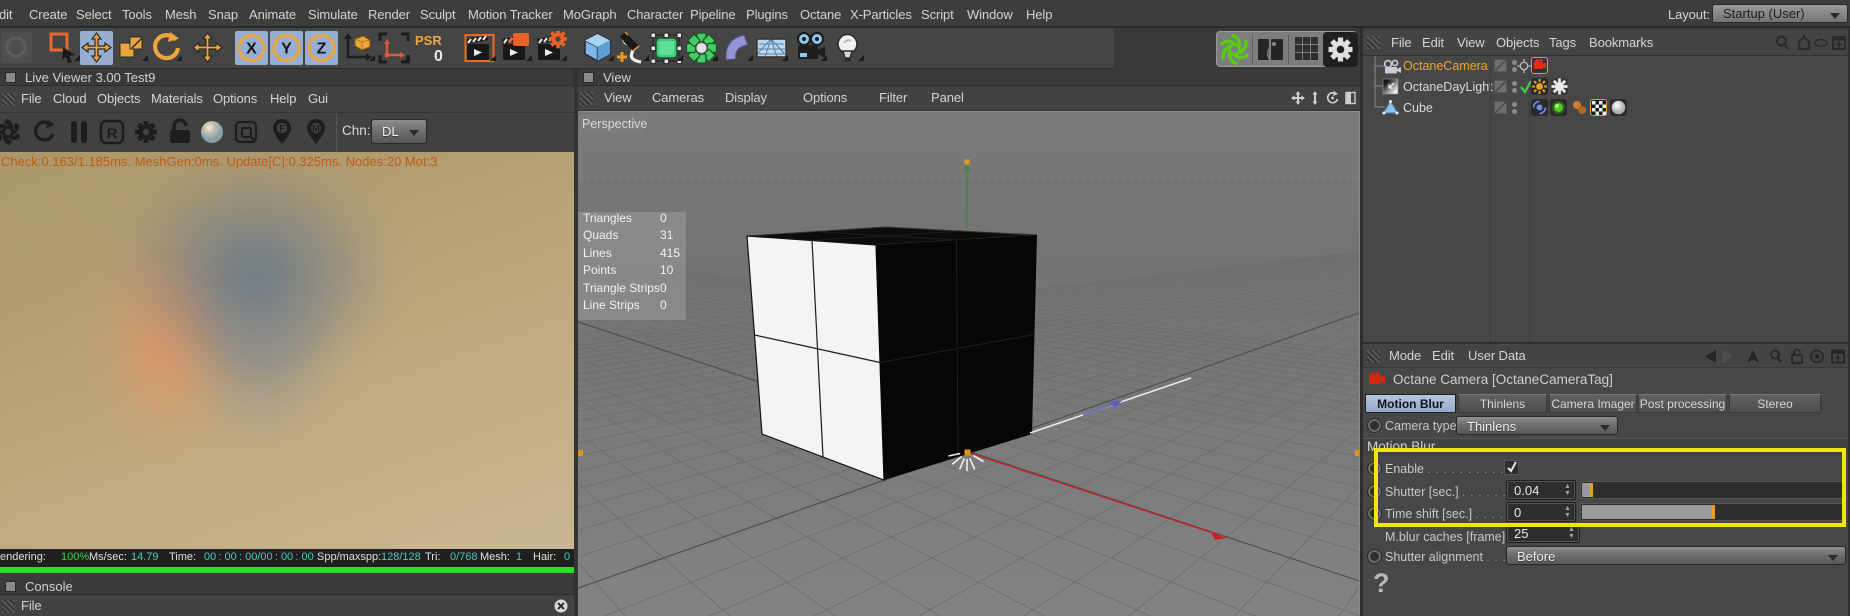 The width and height of the screenshot is (1850, 616). Describe the element at coordinates (316, 129) in the screenshot. I see `svg-text: M` at that location.